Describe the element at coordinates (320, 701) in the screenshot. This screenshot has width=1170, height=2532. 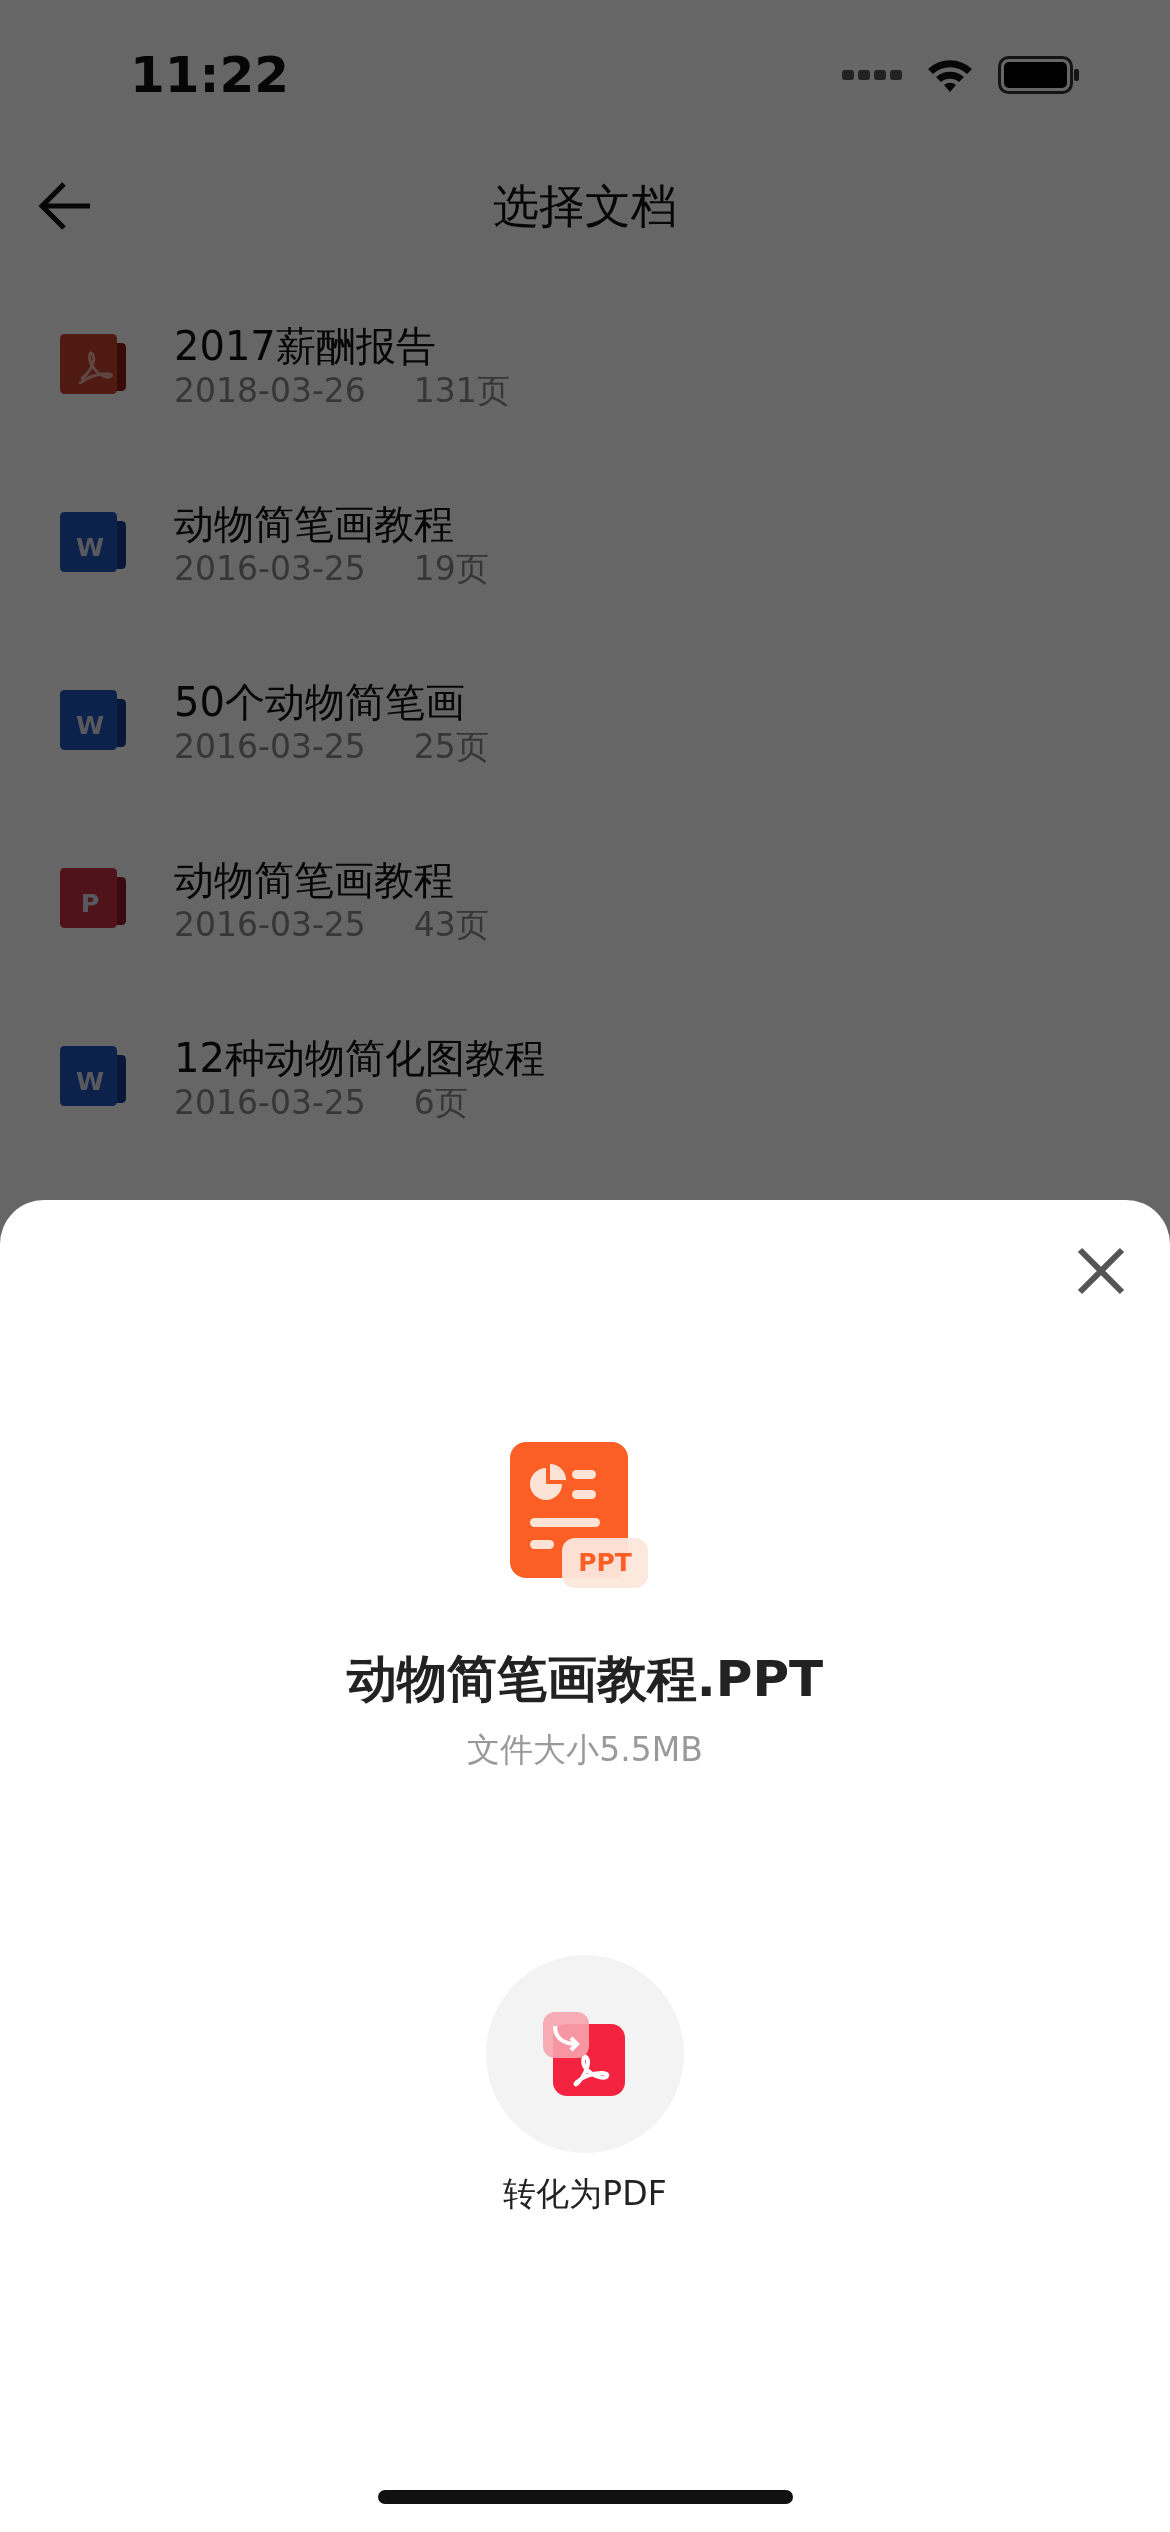
I see `document-name: 50个动物简笔画` at that location.